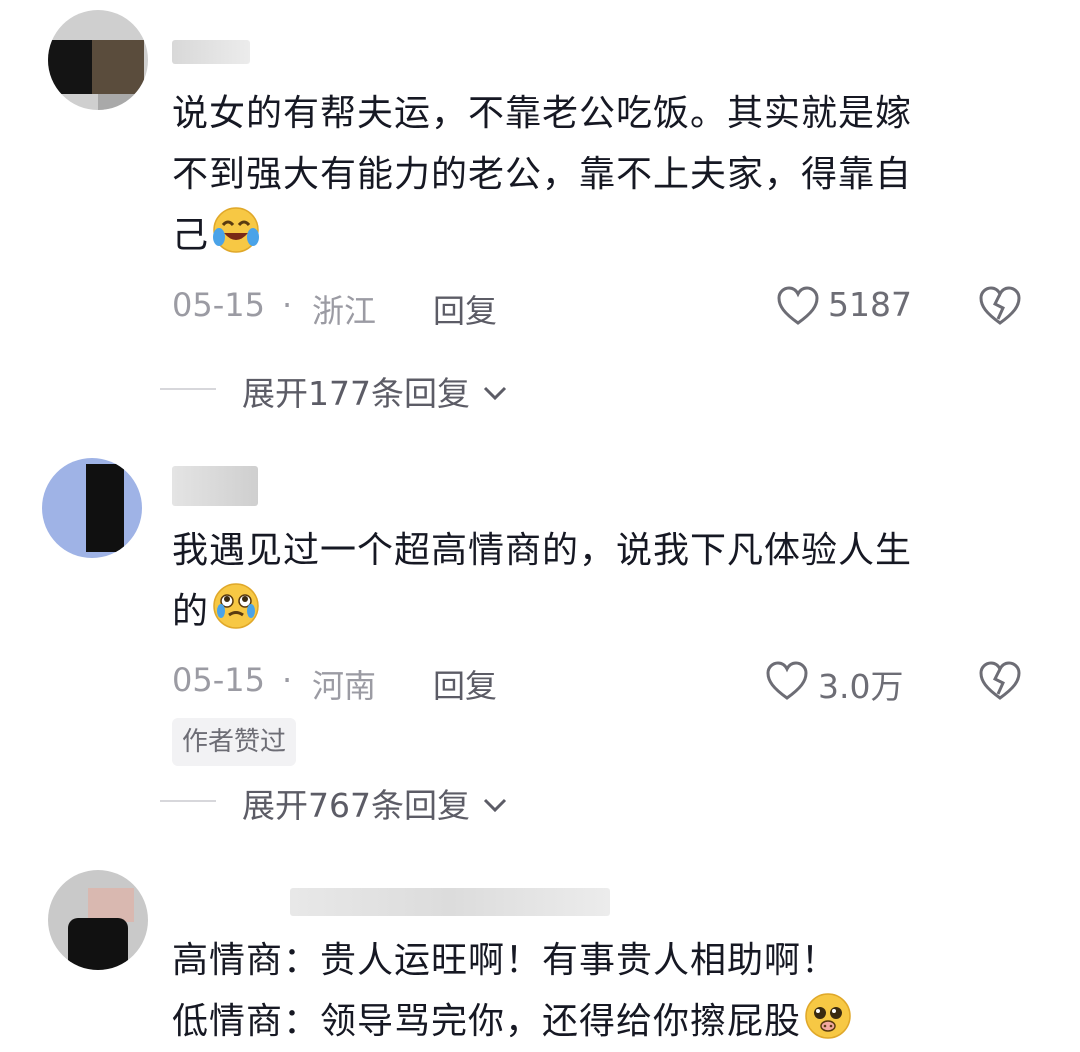  I want to click on comment-line: 己, so click(542, 235).